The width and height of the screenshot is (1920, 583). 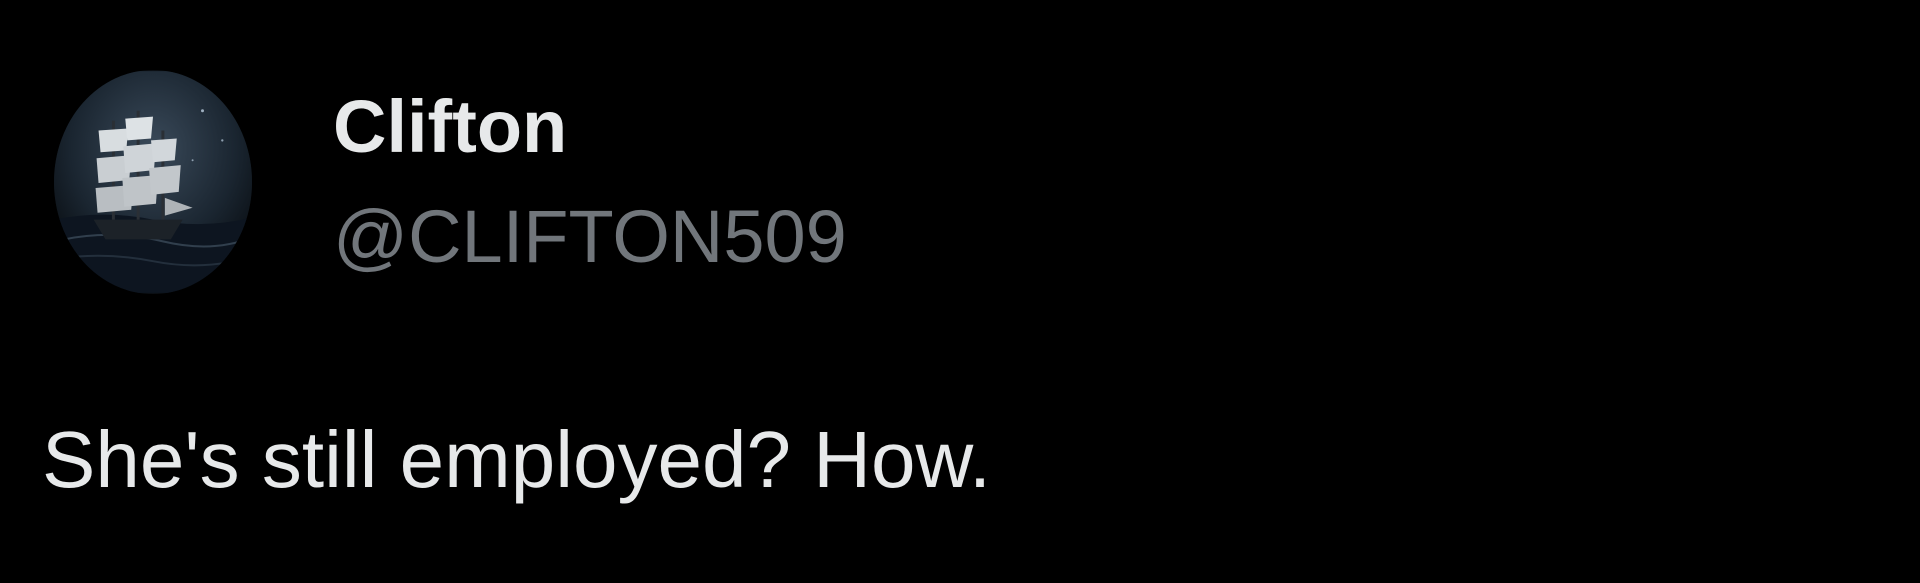 I want to click on author-display-name: Clifton, so click(x=450, y=127).